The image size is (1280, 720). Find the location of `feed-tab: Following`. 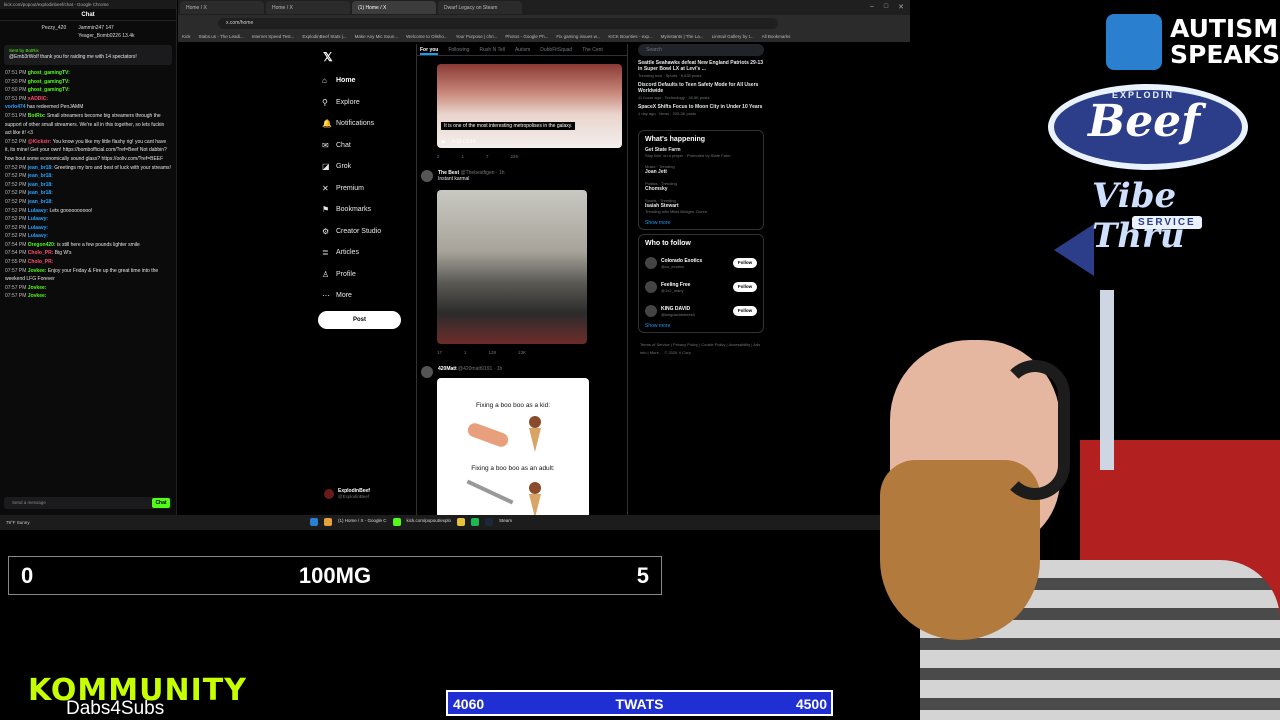

feed-tab: Following is located at coordinates (458, 49).